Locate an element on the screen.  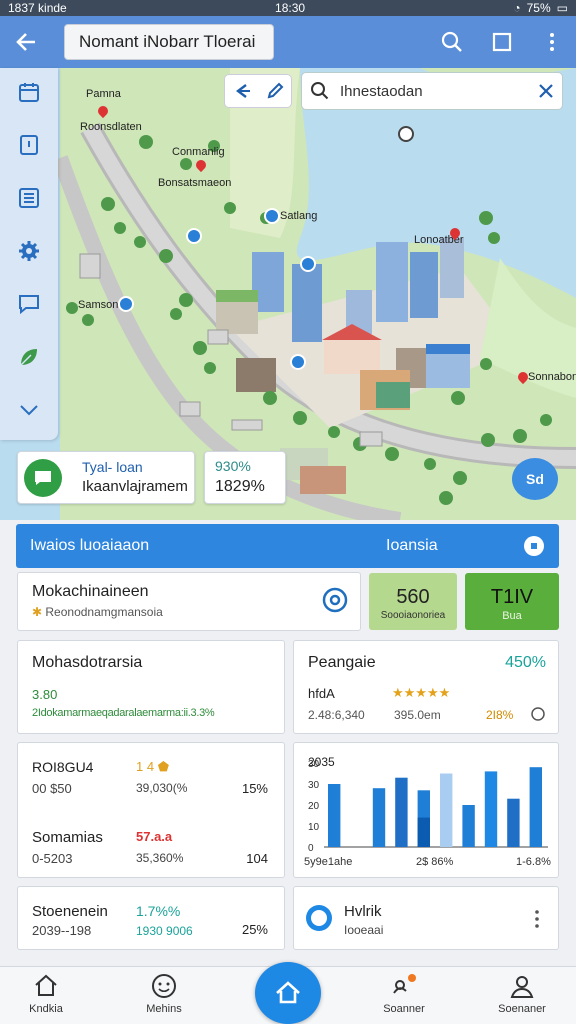
stat-tile-b: T1IV Bua is located at coordinates (512, 601).